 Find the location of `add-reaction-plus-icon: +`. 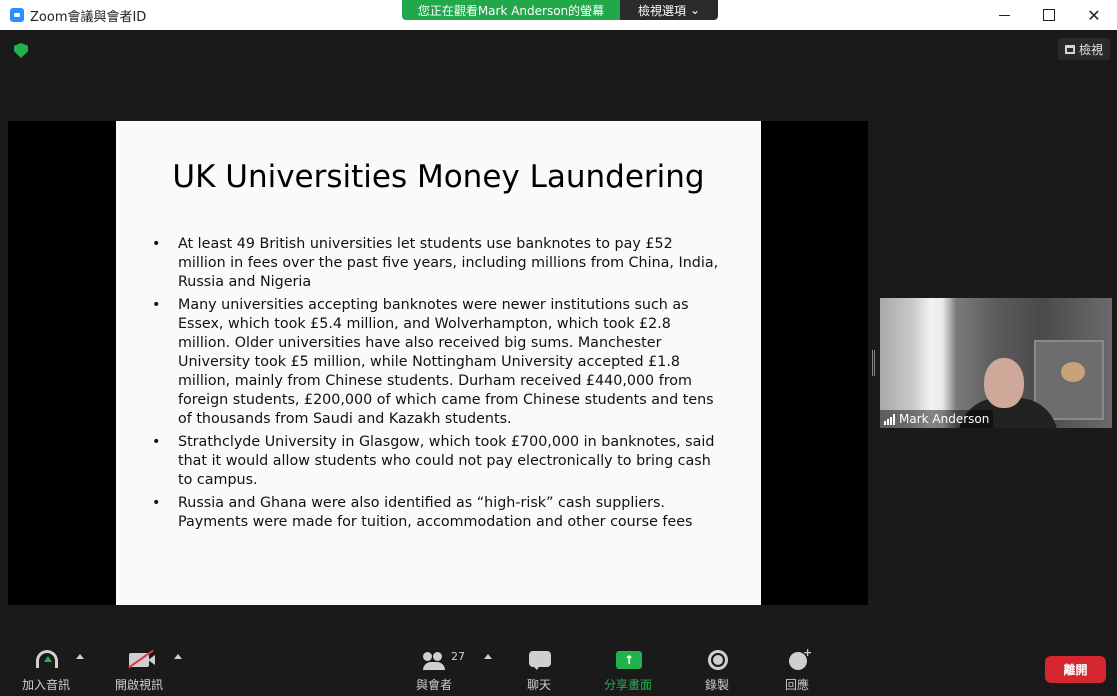

add-reaction-plus-icon: + is located at coordinates (808, 652).